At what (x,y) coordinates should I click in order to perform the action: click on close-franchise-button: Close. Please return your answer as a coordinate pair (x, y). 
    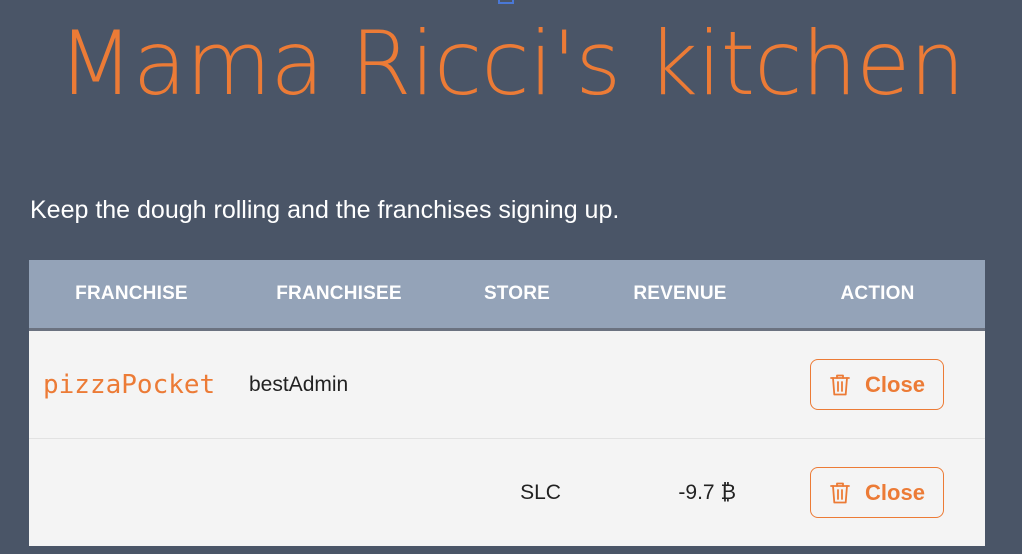
    Looking at the image, I should click on (877, 384).